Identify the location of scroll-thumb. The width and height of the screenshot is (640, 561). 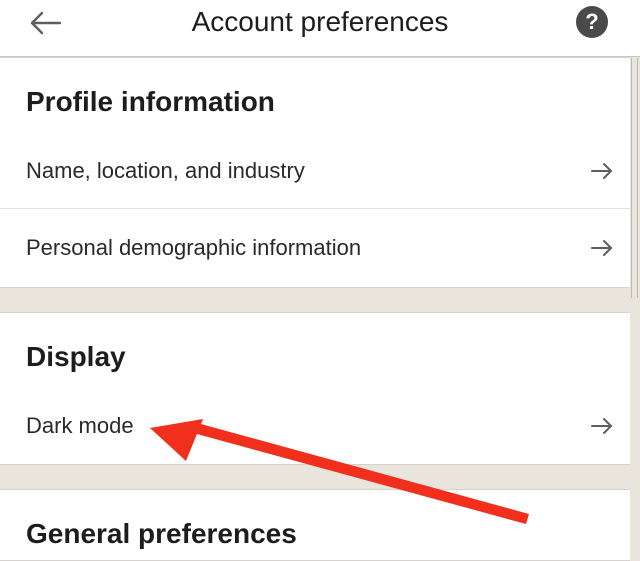
(634, 178).